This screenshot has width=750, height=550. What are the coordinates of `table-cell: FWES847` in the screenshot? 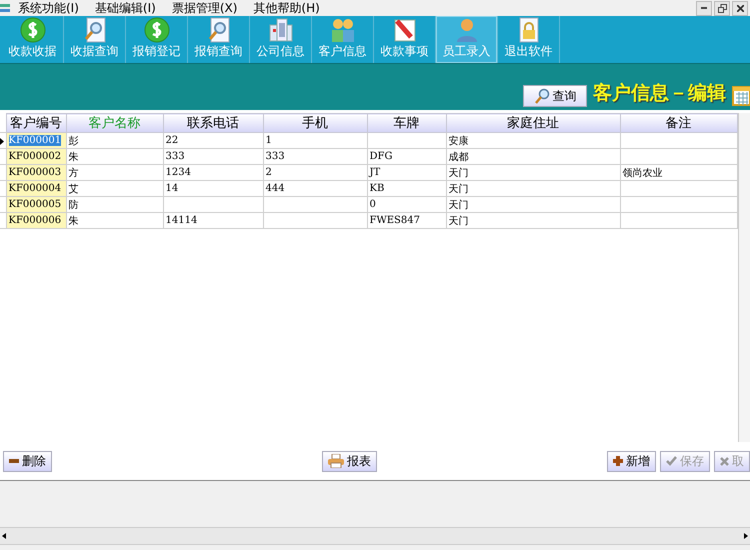 It's located at (406, 220).